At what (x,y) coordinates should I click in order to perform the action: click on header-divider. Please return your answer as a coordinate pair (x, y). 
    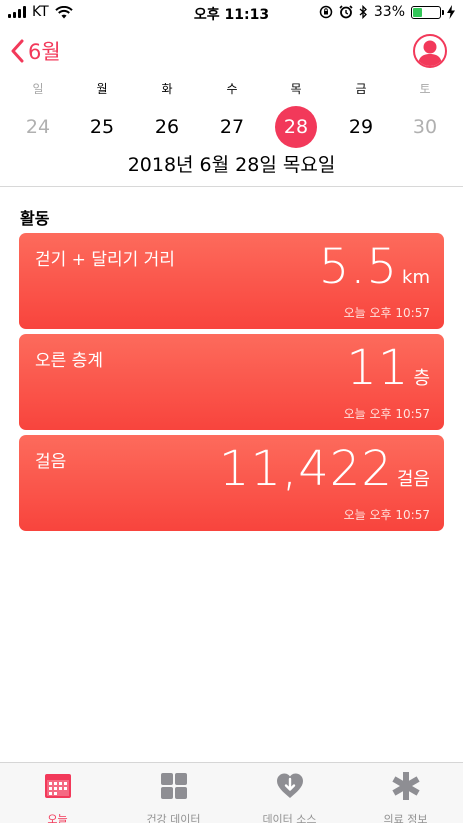
    Looking at the image, I should click on (231, 186).